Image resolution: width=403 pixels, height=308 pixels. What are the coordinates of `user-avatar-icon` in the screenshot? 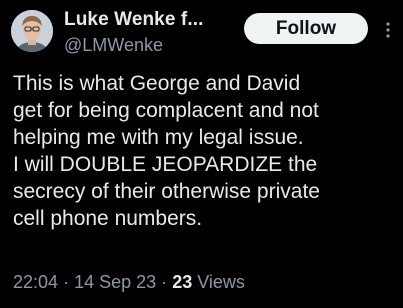 It's located at (32, 31).